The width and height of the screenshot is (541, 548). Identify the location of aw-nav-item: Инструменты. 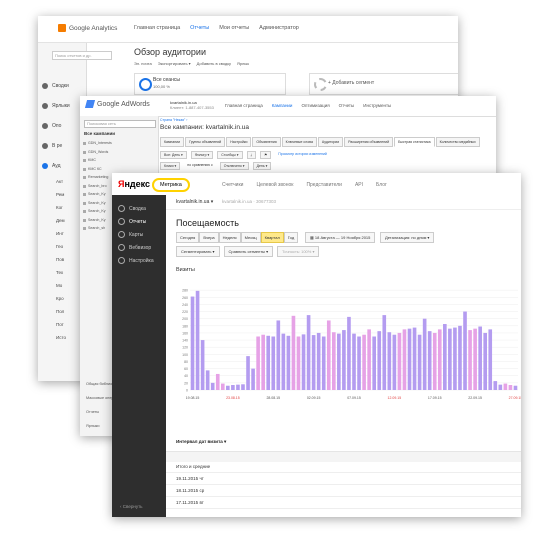
(377, 105).